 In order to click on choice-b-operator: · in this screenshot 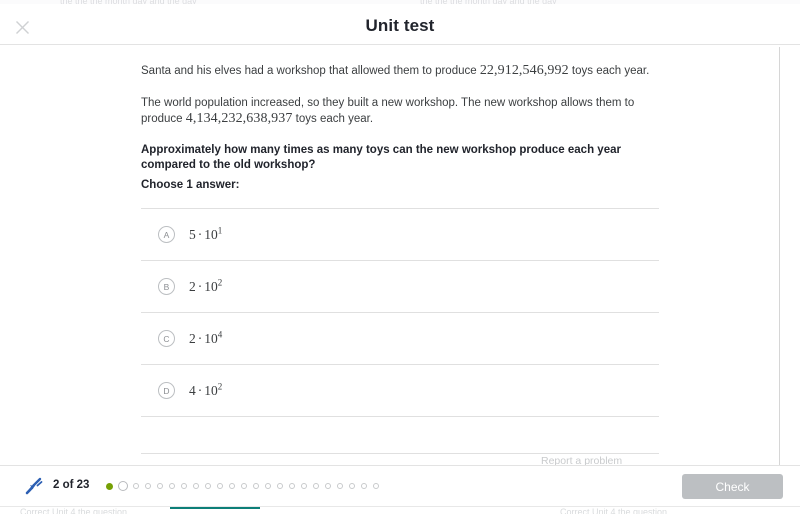, I will do `click(200, 286)`.